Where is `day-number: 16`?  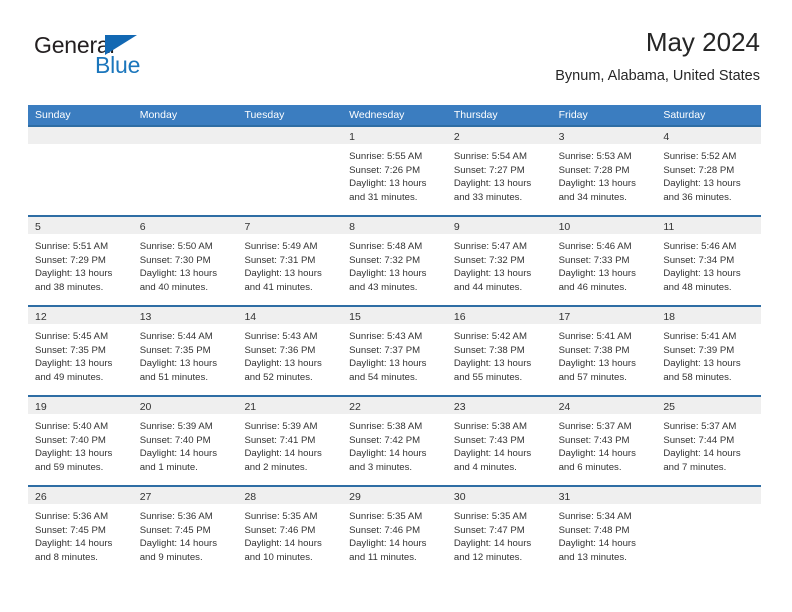
day-number: 16 is located at coordinates (459, 317).